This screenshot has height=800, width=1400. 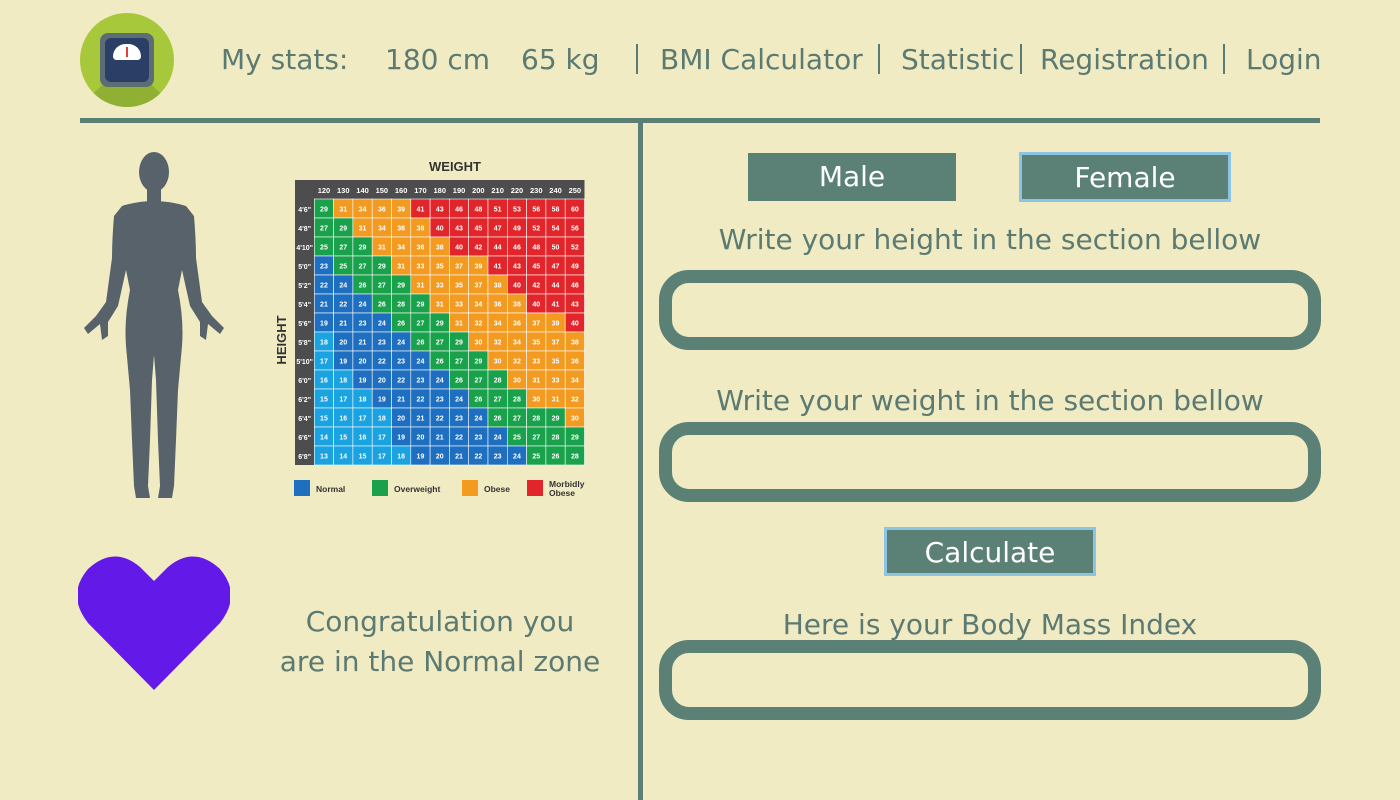 What do you see at coordinates (957, 60) in the screenshot?
I see `nav-statistic: Statistic` at bounding box center [957, 60].